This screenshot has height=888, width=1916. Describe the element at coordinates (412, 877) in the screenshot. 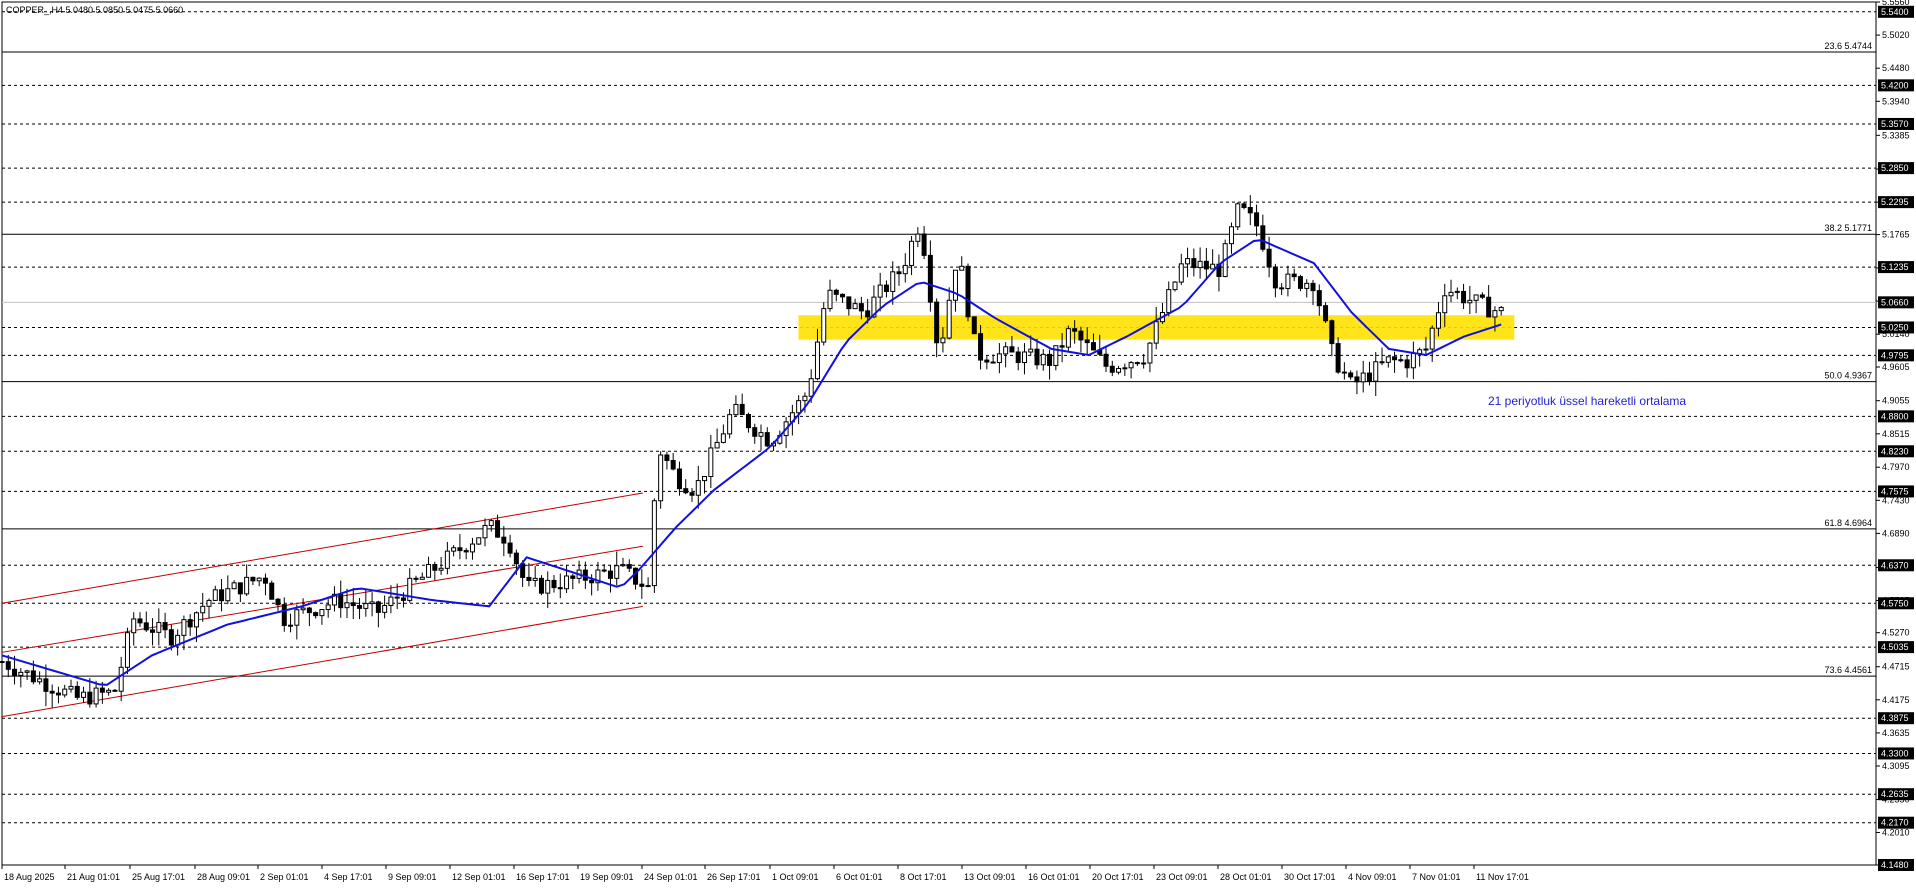

I see `x-tick-label: 9 Sep 09:01` at that location.